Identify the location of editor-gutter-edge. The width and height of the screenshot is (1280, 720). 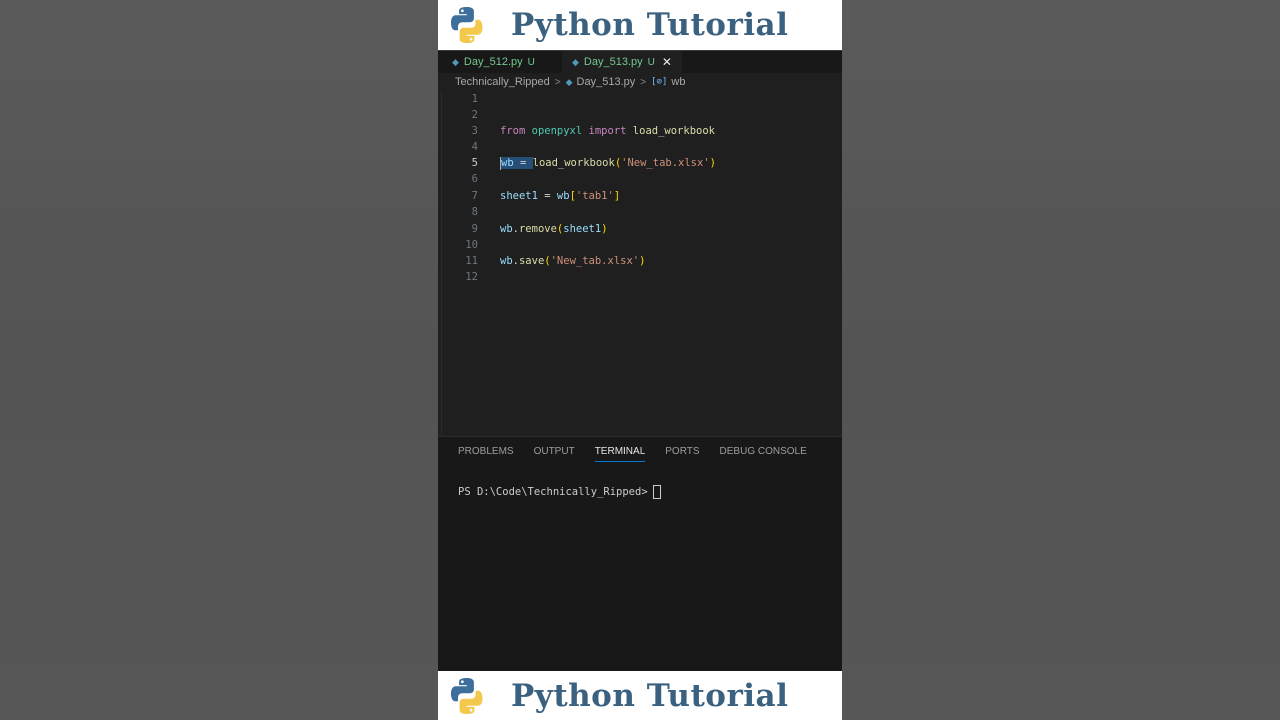
(440, 263).